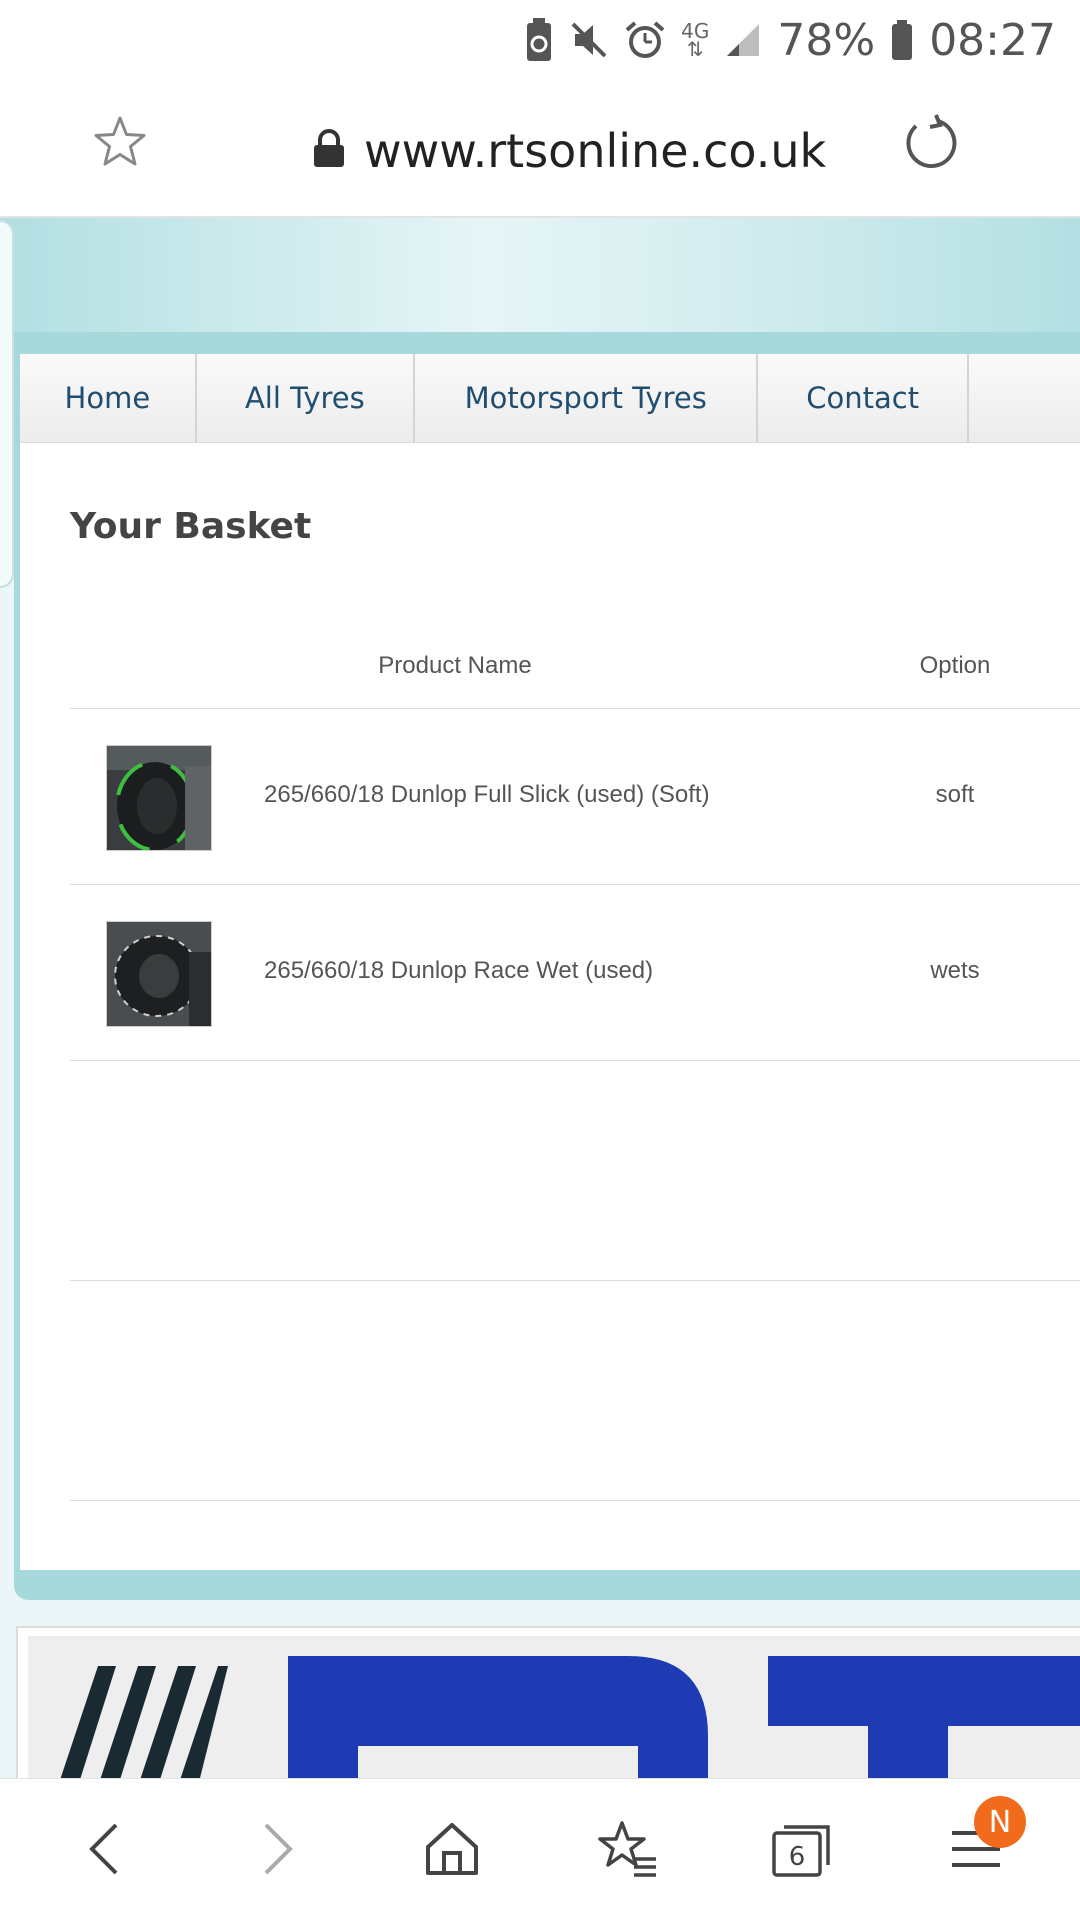  What do you see at coordinates (955, 665) in the screenshot?
I see `column-header-option: Option` at bounding box center [955, 665].